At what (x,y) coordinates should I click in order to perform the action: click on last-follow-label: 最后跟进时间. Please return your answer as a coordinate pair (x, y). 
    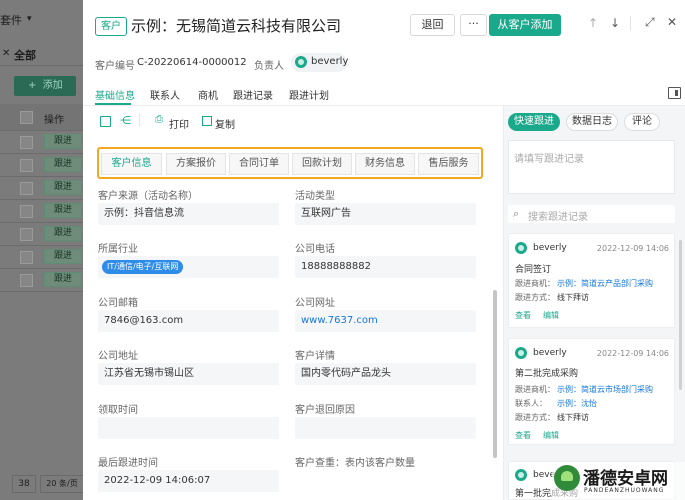
    Looking at the image, I should click on (128, 463).